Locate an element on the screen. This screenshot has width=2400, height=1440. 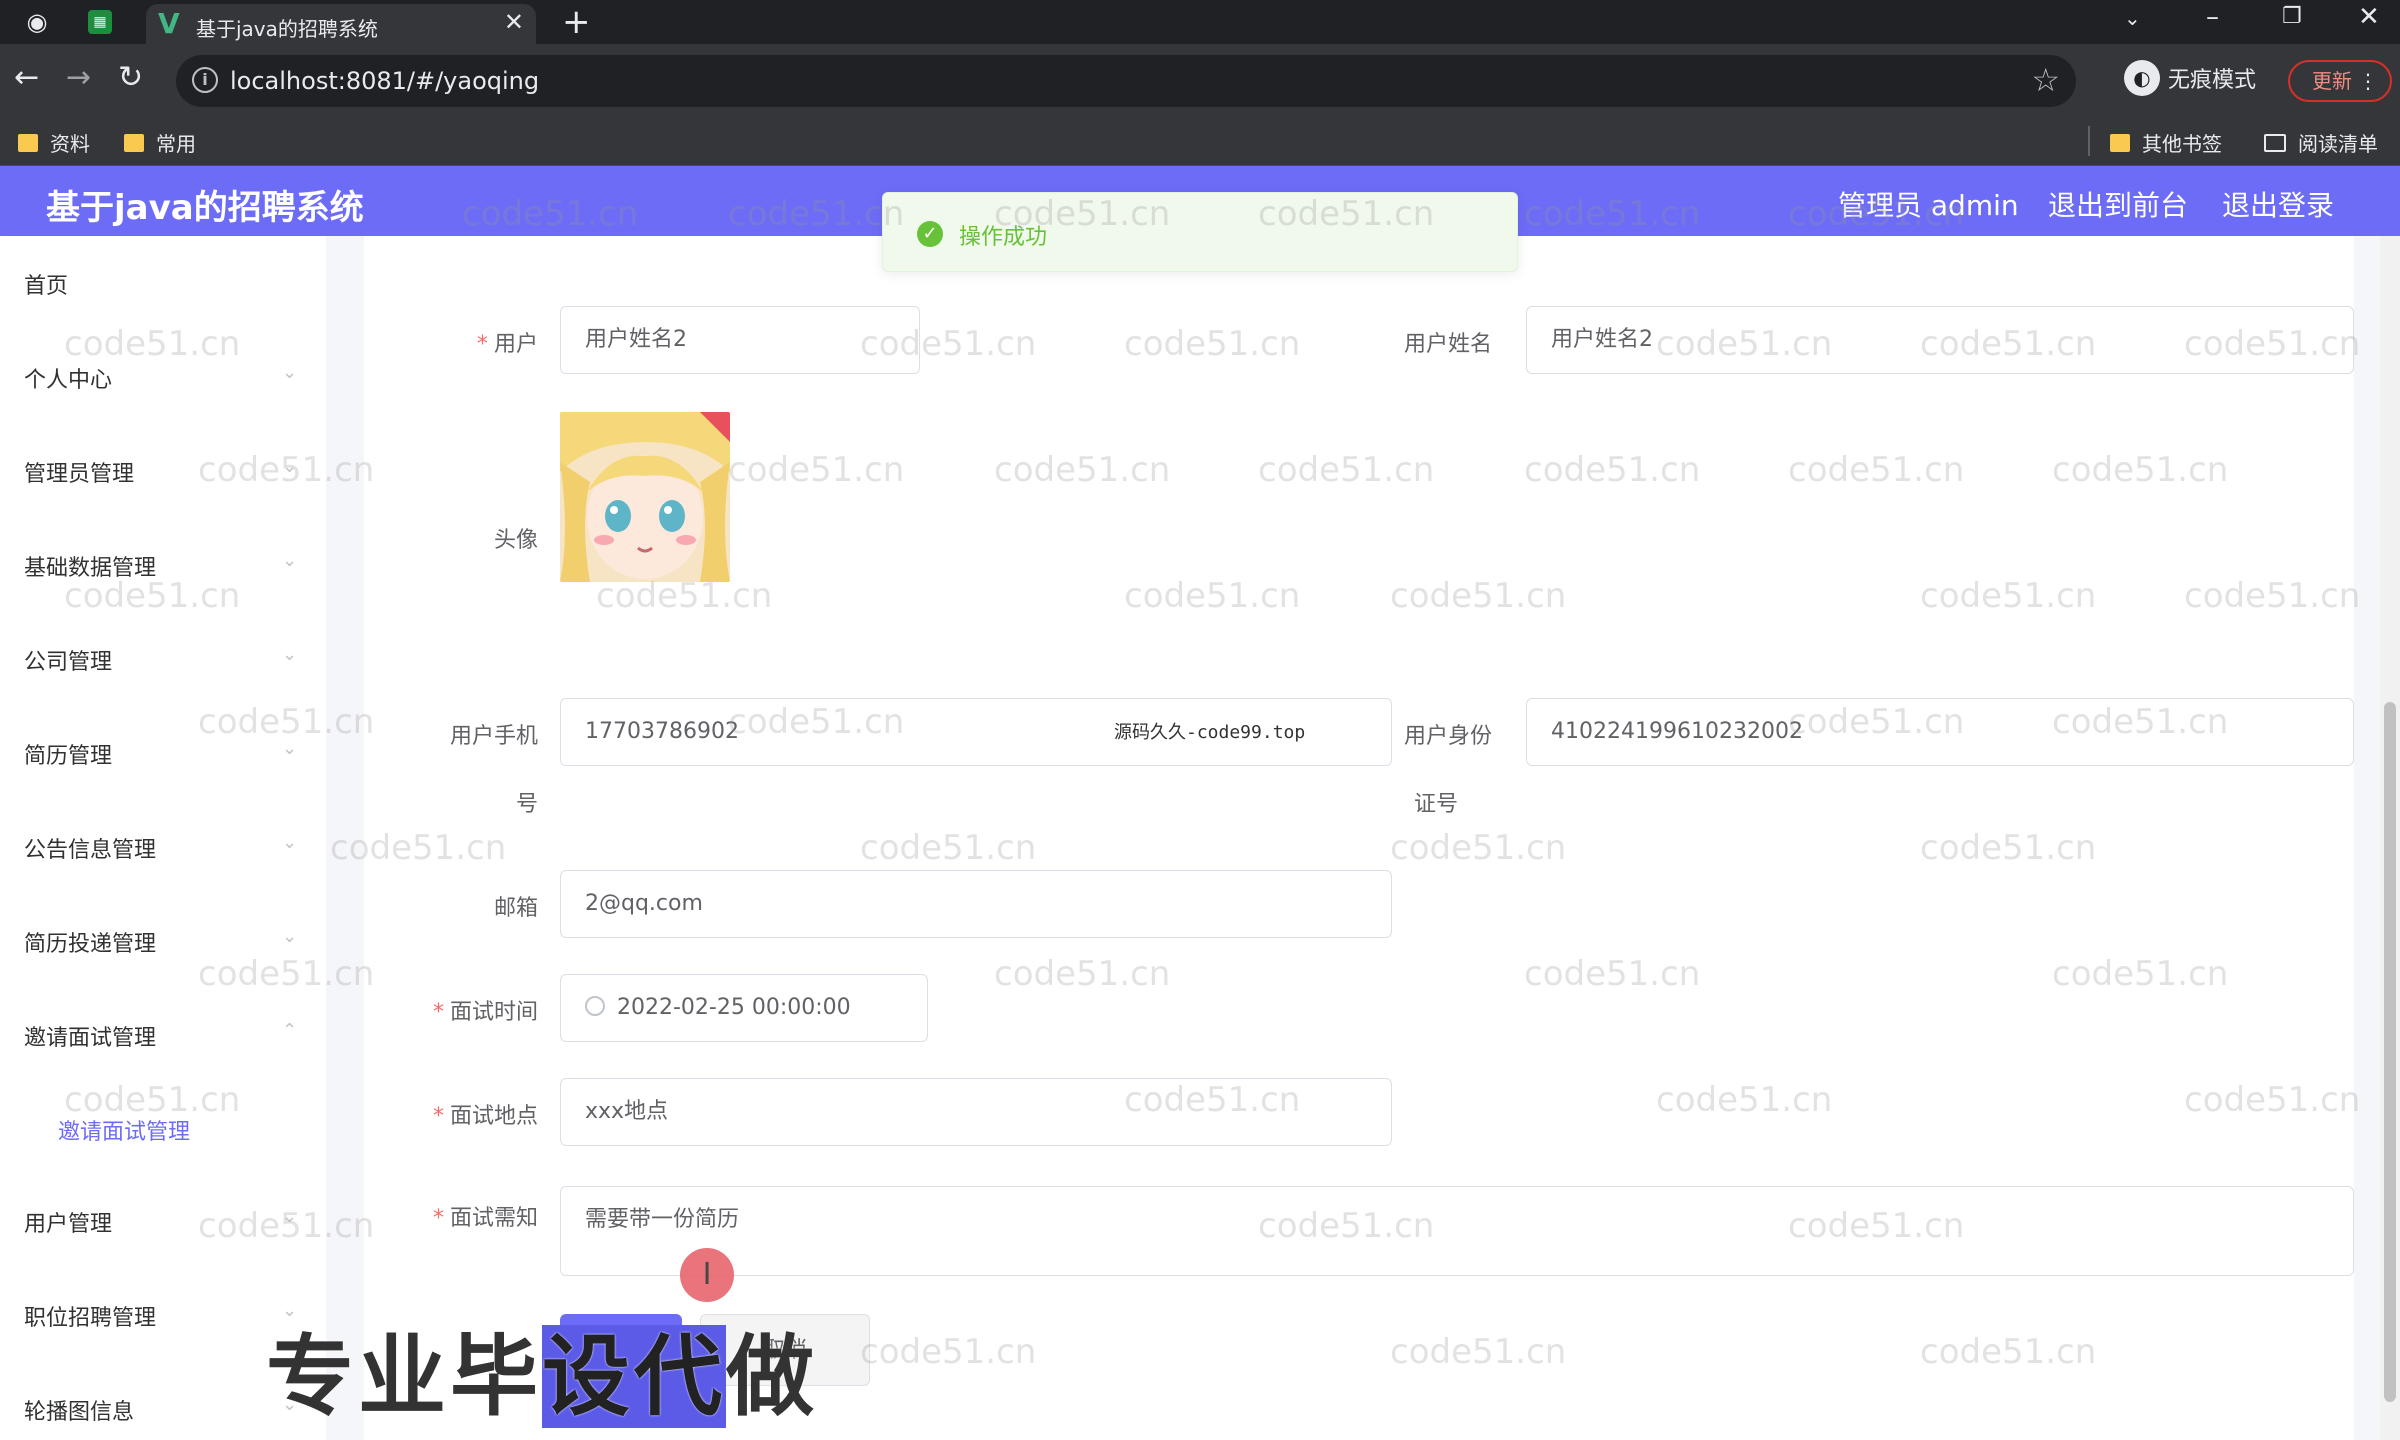
chevron-up-icon: ⌃ is located at coordinates (290, 1030).